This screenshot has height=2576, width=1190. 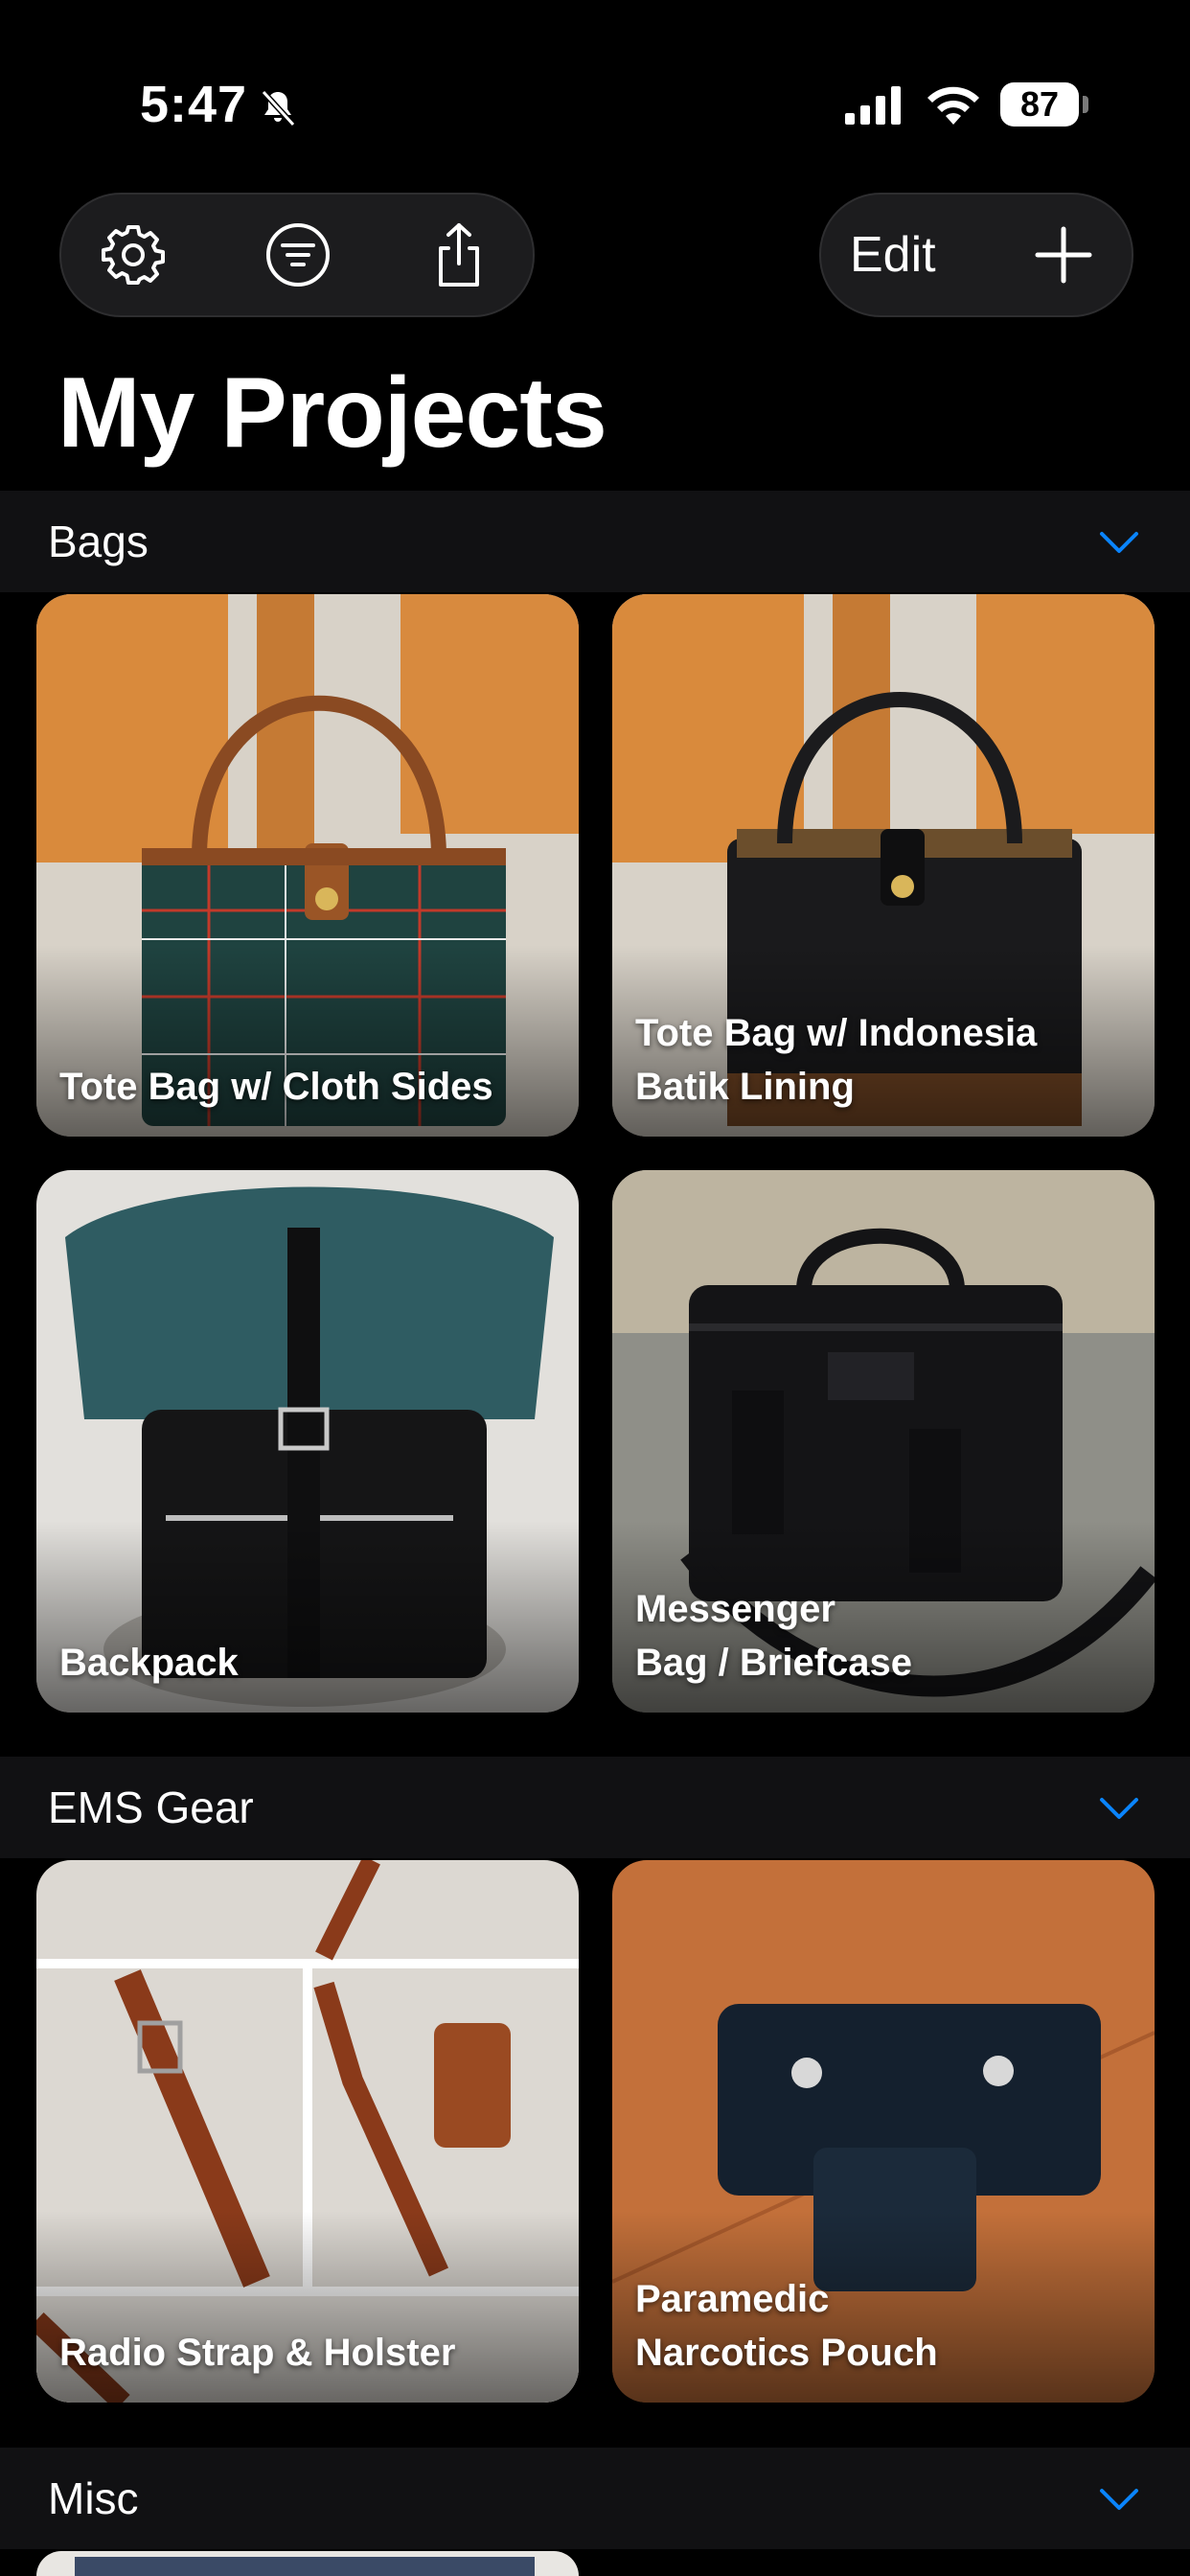 What do you see at coordinates (1064, 254) in the screenshot?
I see `plus-icon` at bounding box center [1064, 254].